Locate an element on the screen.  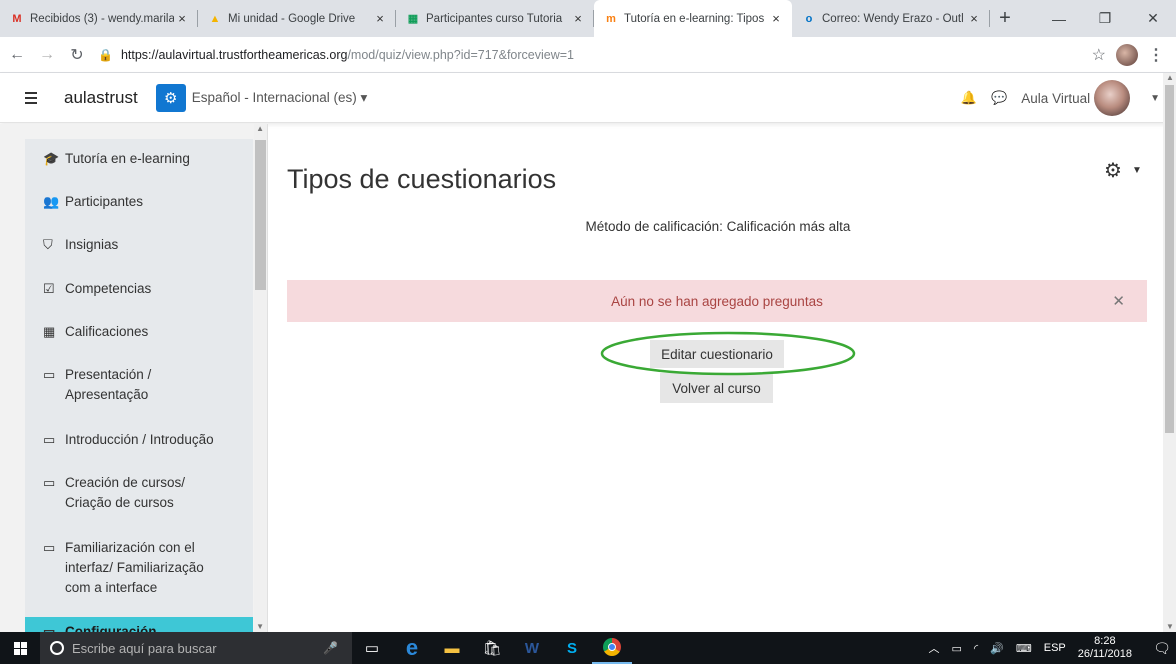
chevron-down-icon: ▼ is located at coordinates (1137, 170).